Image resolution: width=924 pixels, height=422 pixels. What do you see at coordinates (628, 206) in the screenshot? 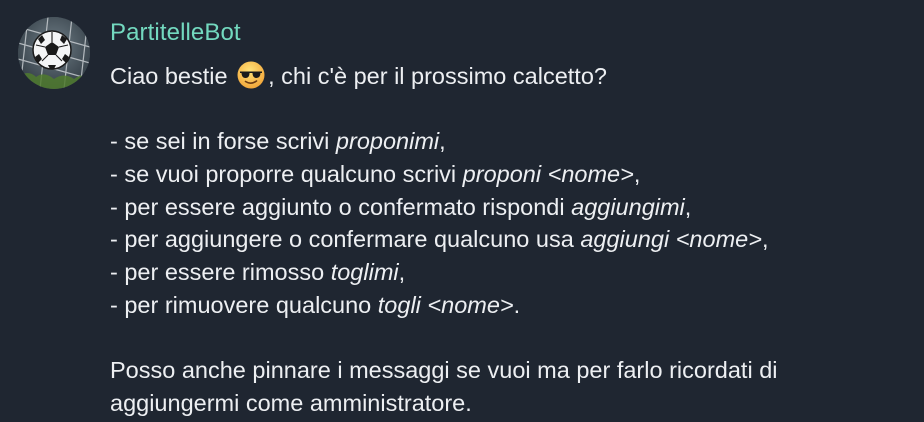
I see `command-text: aggiungimi` at bounding box center [628, 206].